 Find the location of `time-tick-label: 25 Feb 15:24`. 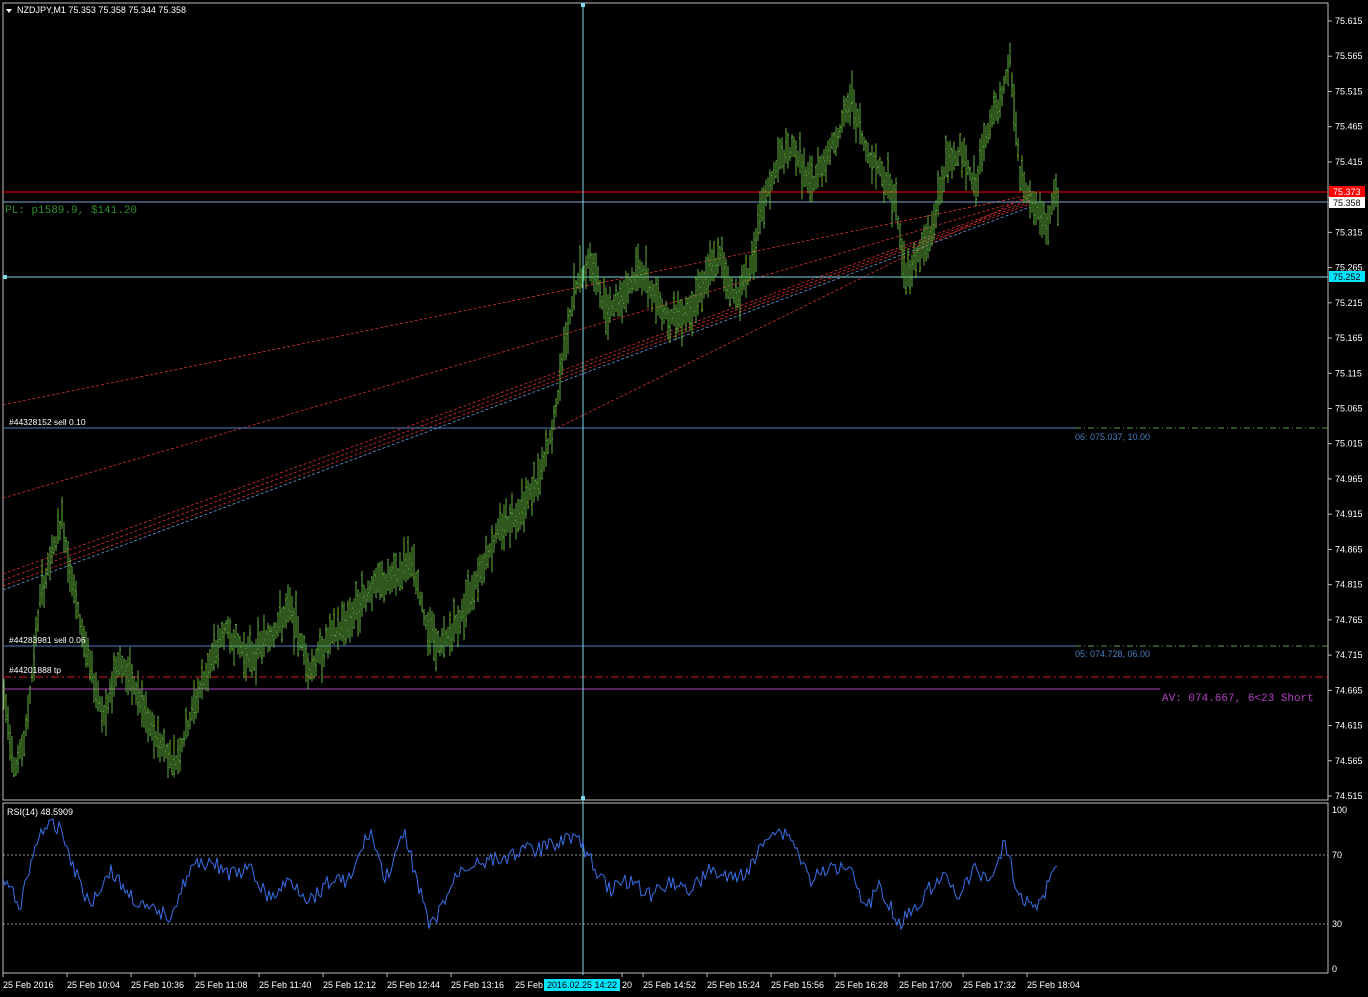

time-tick-label: 25 Feb 15:24 is located at coordinates (733, 985).